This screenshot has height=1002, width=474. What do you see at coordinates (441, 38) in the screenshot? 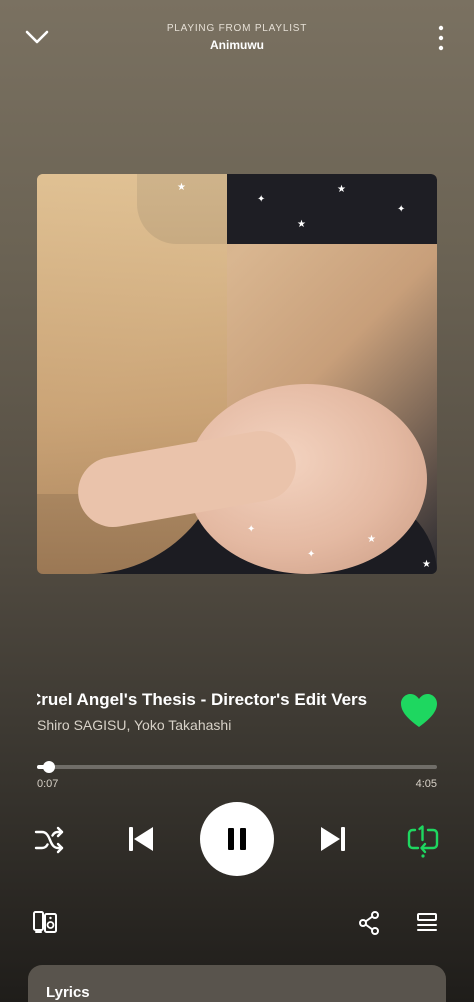
I see `more-vertical-icon` at bounding box center [441, 38].